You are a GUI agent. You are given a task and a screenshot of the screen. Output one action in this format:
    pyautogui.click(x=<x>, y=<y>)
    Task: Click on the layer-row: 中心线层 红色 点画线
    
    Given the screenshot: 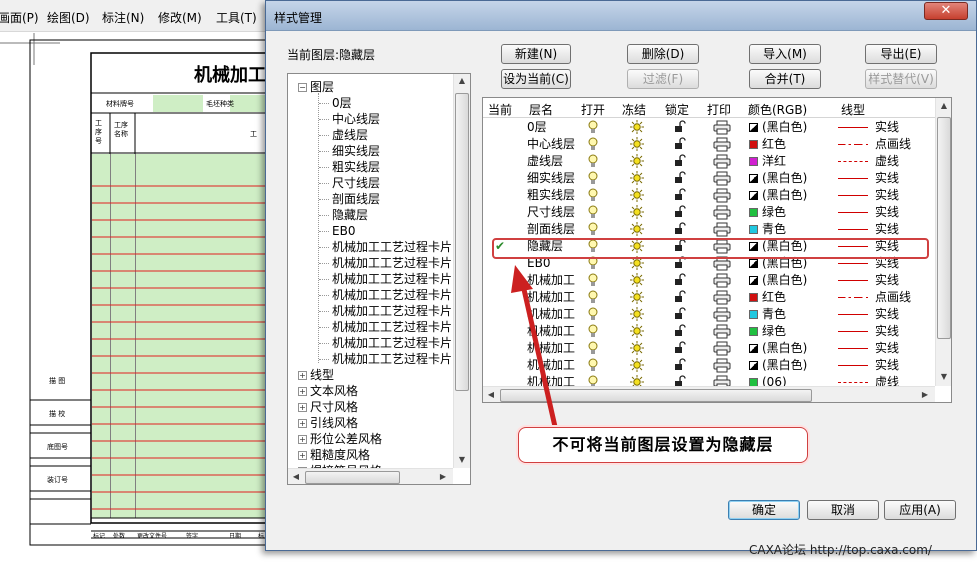 What is the action you would take?
    pyautogui.click(x=709, y=144)
    